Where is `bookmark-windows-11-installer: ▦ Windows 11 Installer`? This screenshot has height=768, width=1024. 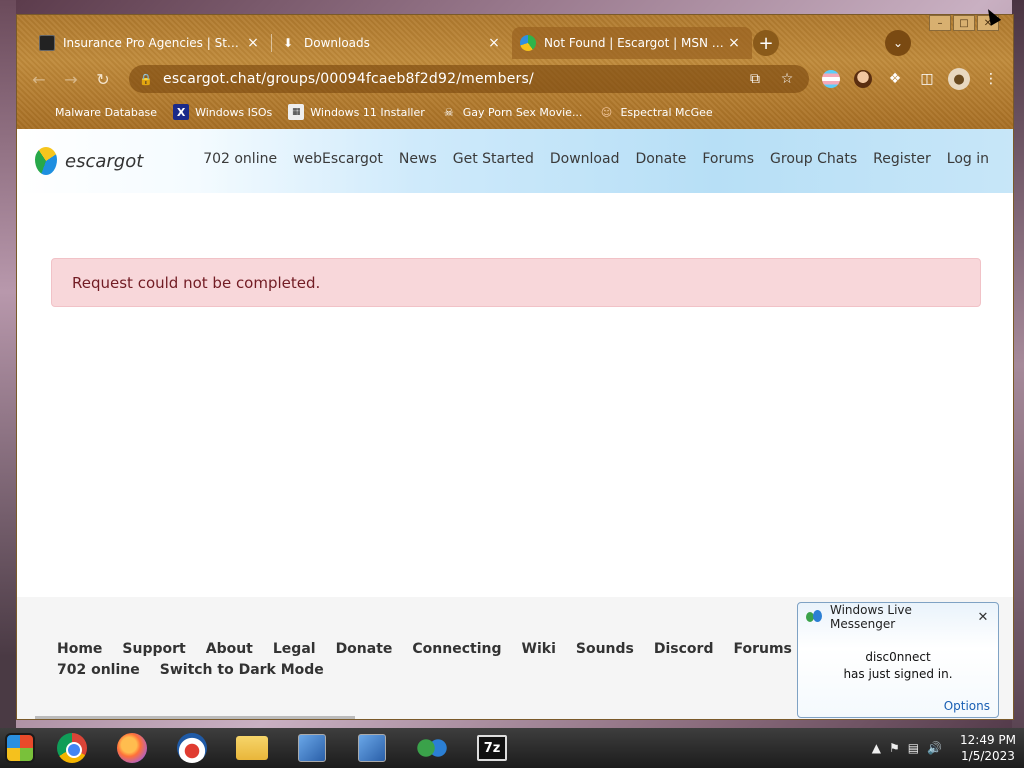 bookmark-windows-11-installer: ▦ Windows 11 Installer is located at coordinates (356, 112).